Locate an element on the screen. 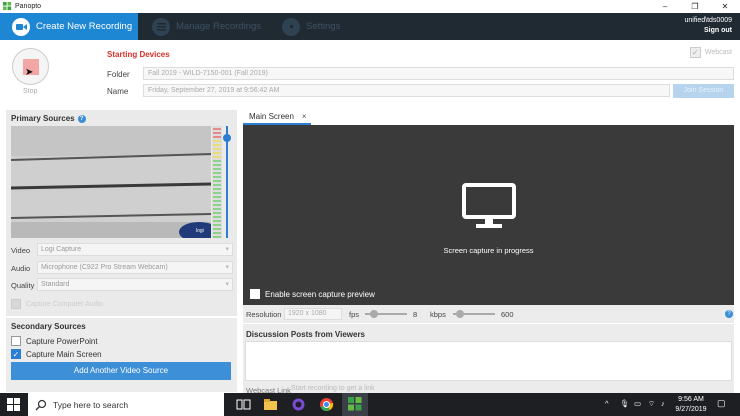 Image resolution: width=740 pixels, height=416 pixels. window-title: Panopto is located at coordinates (28, 6).